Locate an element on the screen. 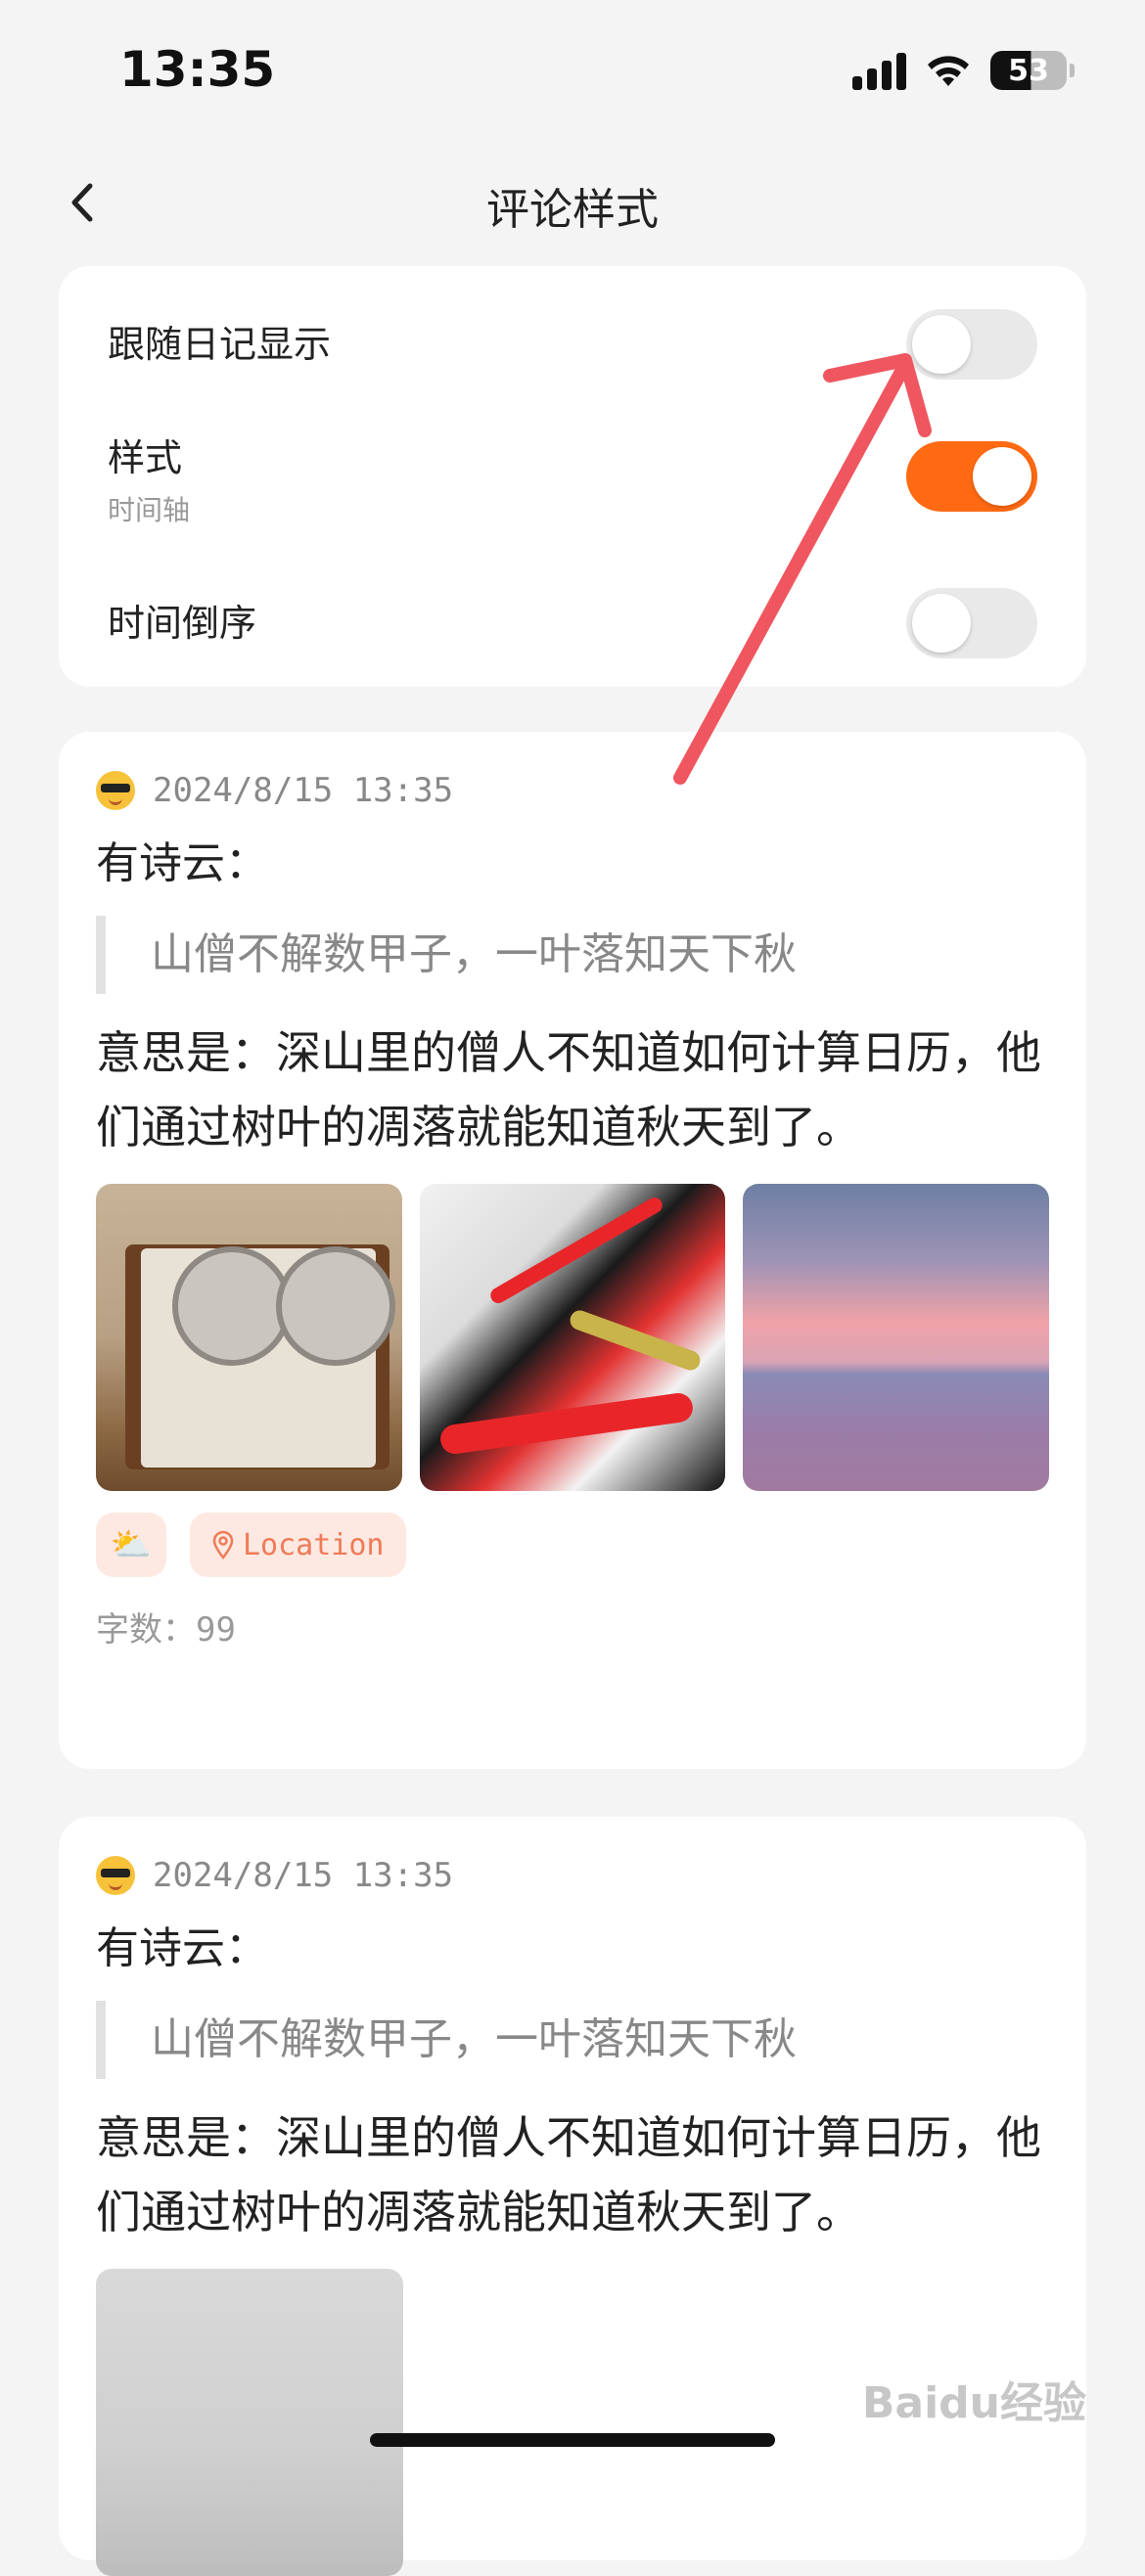 The height and width of the screenshot is (2576, 1145). comment-style-settings-card: 跟随日记显示 样式 时间轴 时间倒序 is located at coordinates (572, 476).